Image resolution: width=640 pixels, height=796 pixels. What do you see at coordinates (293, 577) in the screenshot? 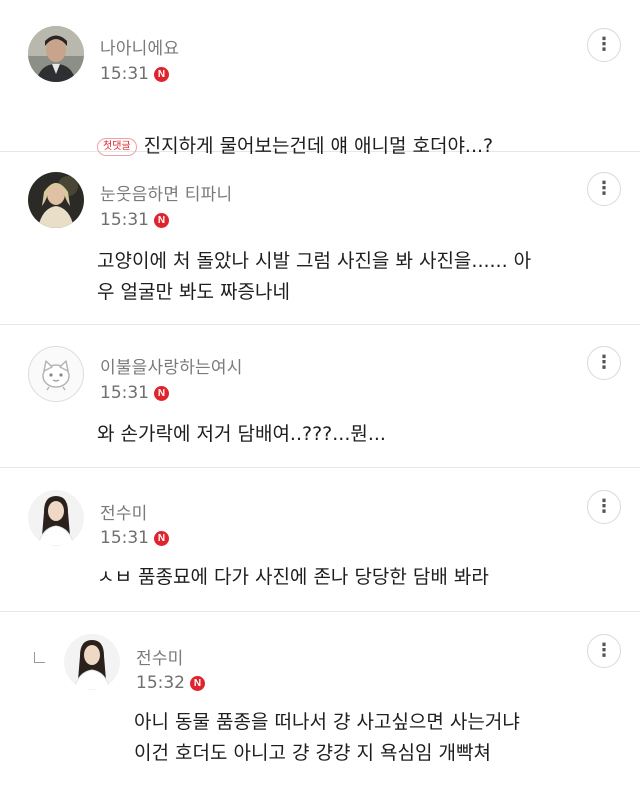
I see `comment-text: ㅅㅂ 품종묘에 다가 사진에 존나 당당한 담배 봐라` at bounding box center [293, 577].